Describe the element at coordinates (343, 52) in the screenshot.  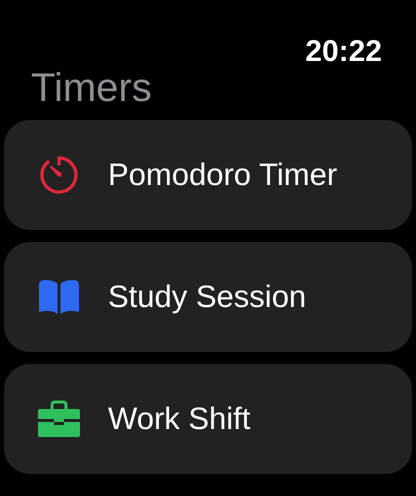
I see `clock-time: 20:22` at that location.